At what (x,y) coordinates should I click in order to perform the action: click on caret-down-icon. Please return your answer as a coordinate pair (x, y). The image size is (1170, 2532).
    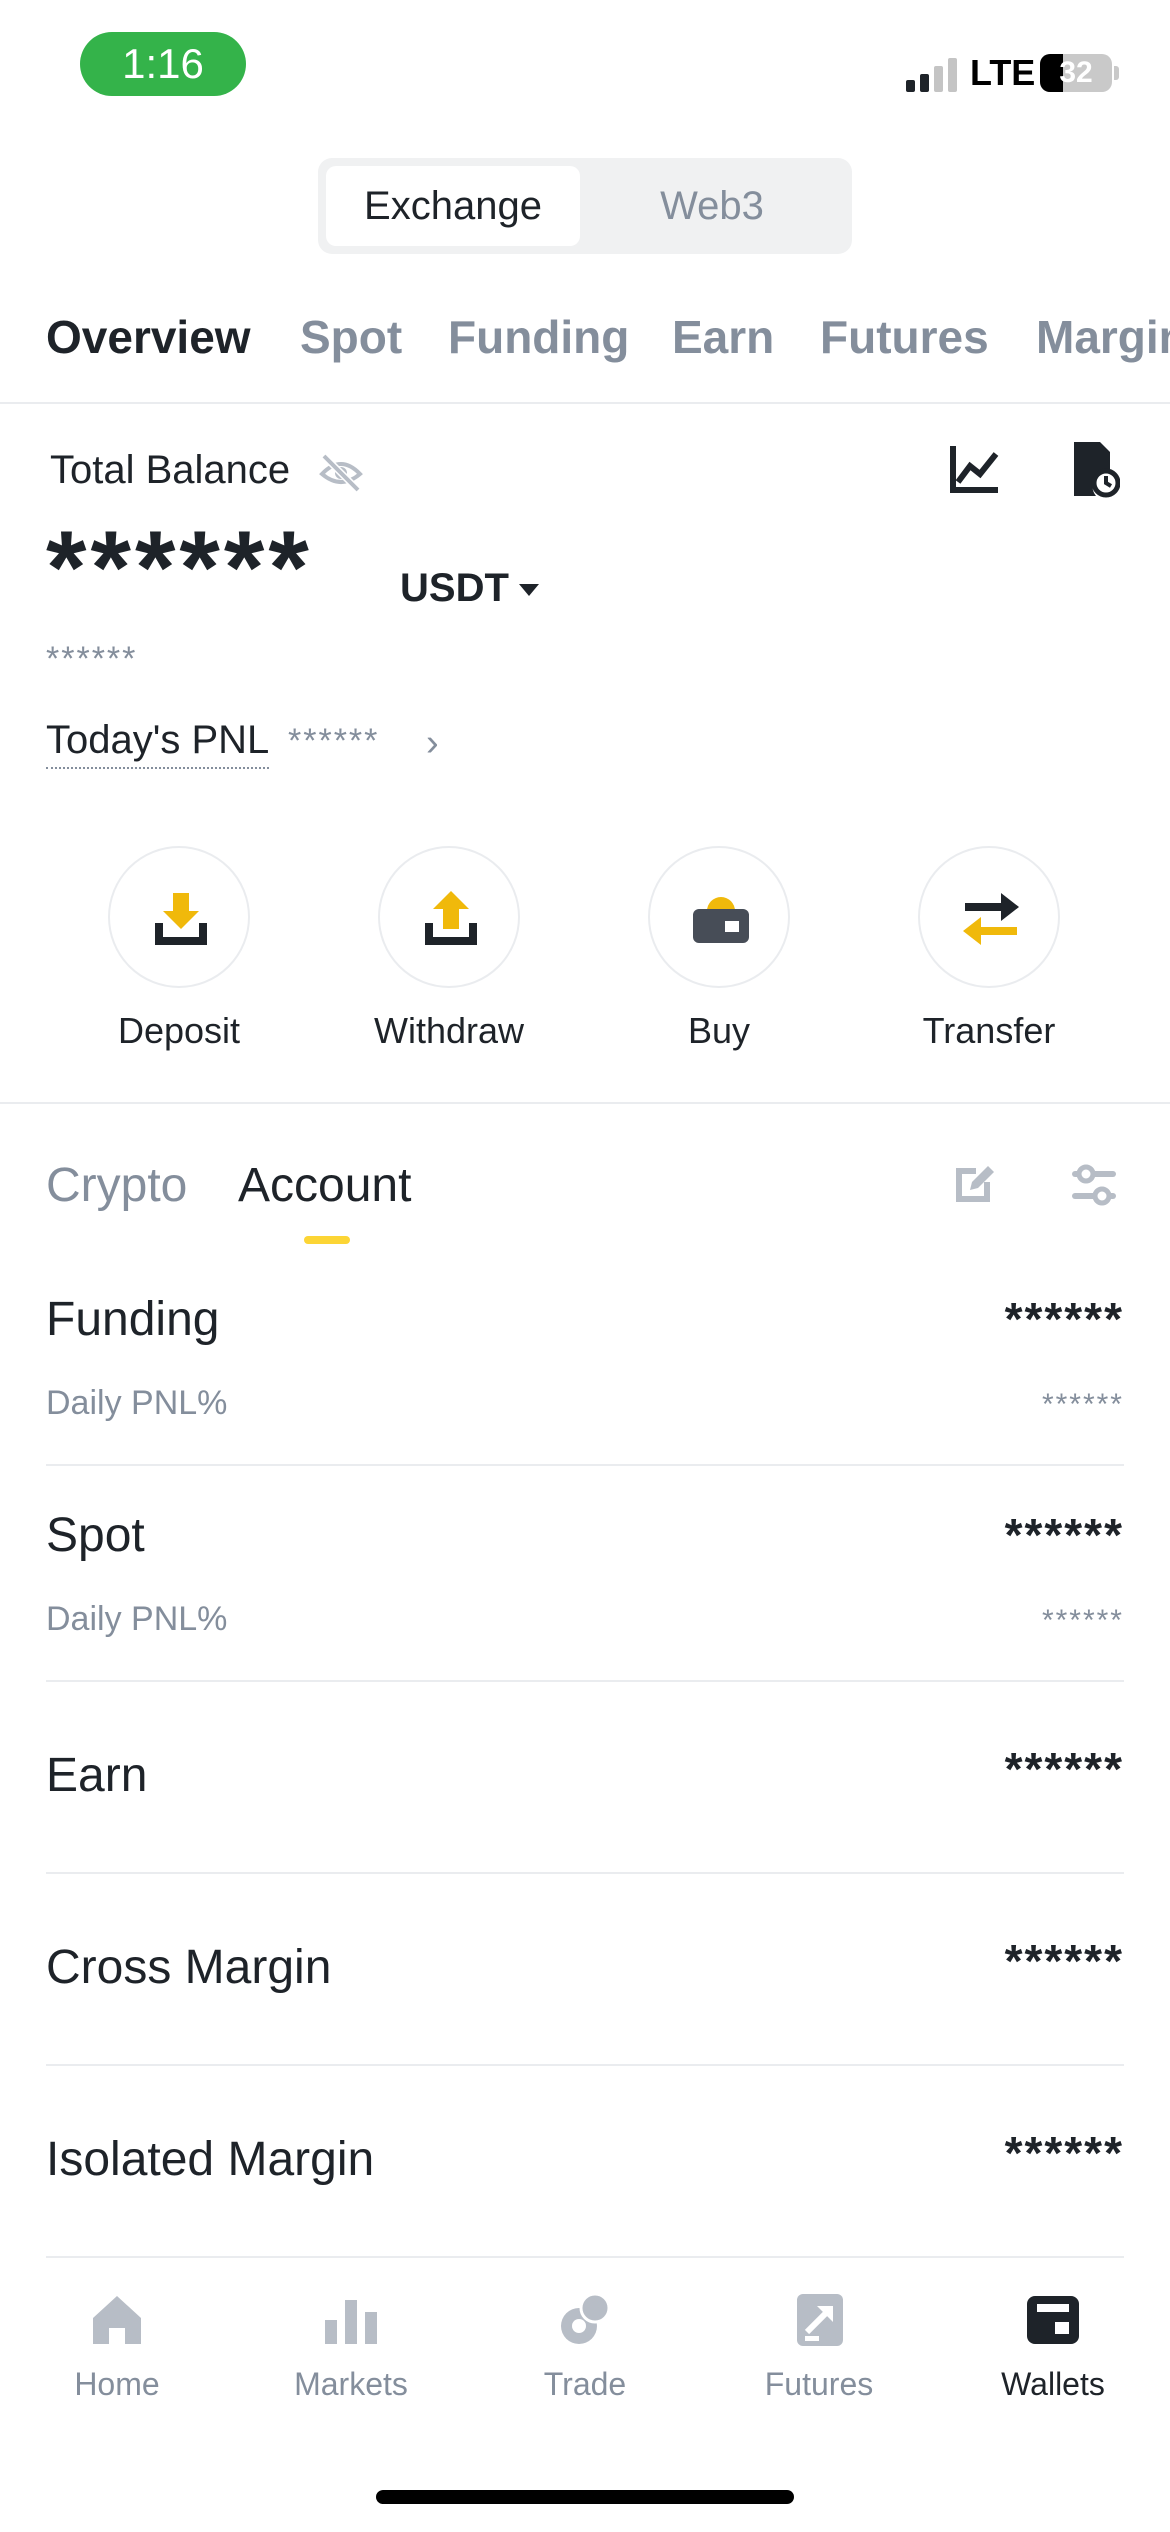
    Looking at the image, I should click on (528, 590).